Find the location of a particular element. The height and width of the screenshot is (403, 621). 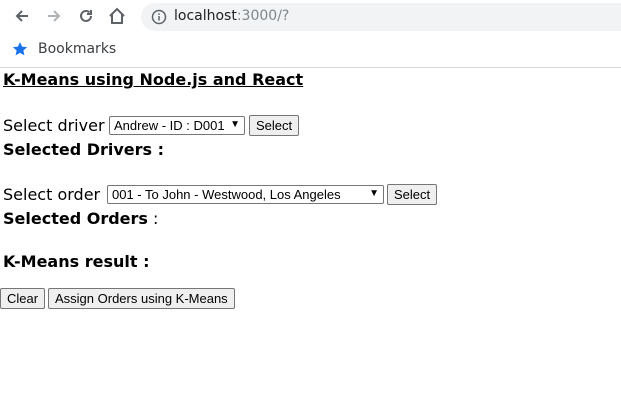

select-order-label: Select order : is located at coordinates (57, 194).